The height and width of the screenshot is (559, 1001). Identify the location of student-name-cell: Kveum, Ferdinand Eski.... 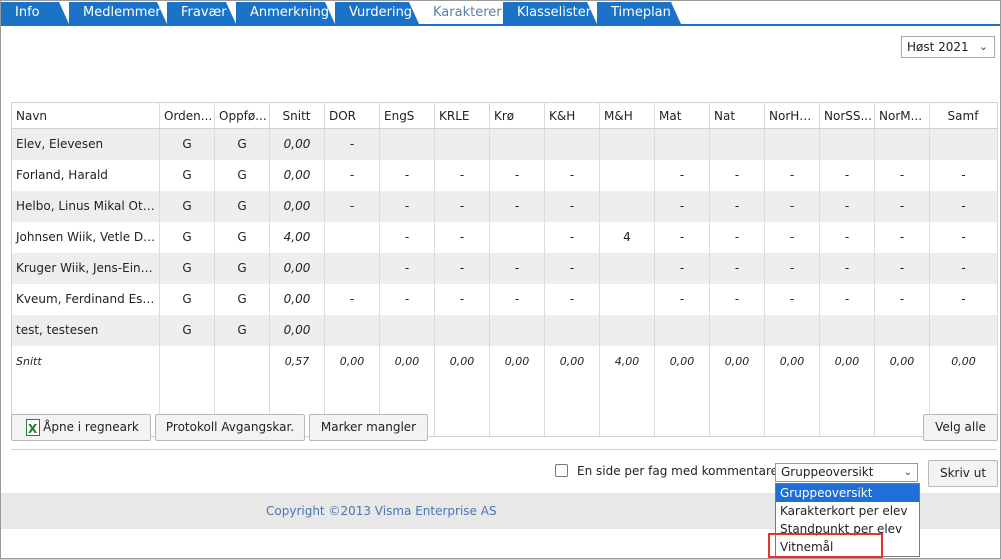
(85, 299).